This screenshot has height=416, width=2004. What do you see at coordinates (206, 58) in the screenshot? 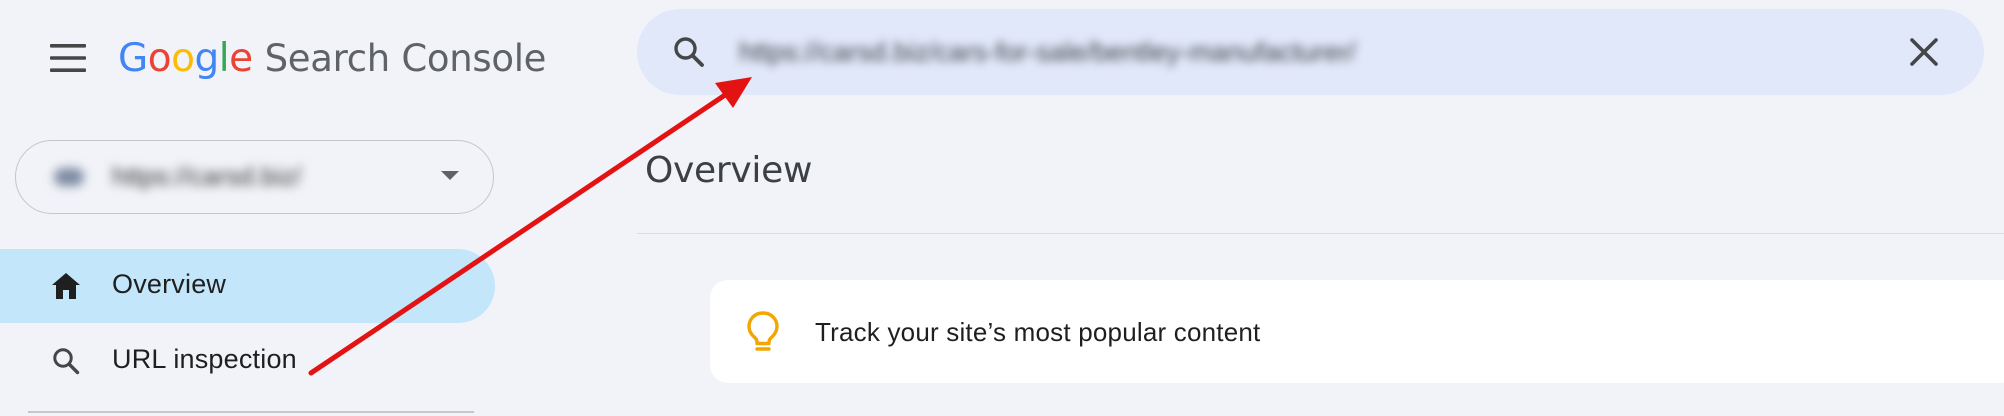
I see `logo-letter: g` at bounding box center [206, 58].